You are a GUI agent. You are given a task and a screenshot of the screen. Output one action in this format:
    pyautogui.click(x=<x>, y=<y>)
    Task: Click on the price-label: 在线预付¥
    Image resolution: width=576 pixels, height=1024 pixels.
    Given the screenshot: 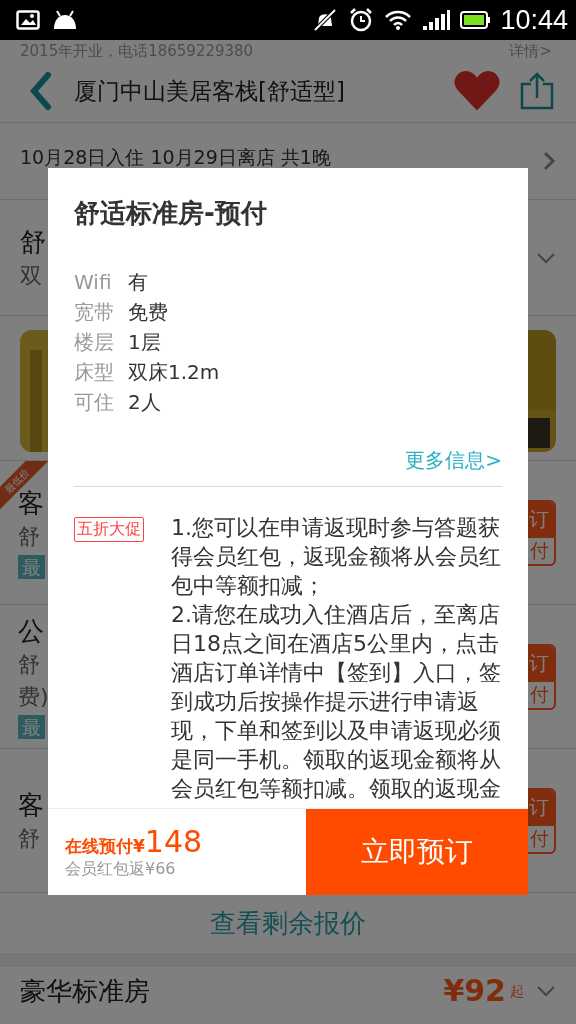 What is the action you would take?
    pyautogui.click(x=105, y=847)
    